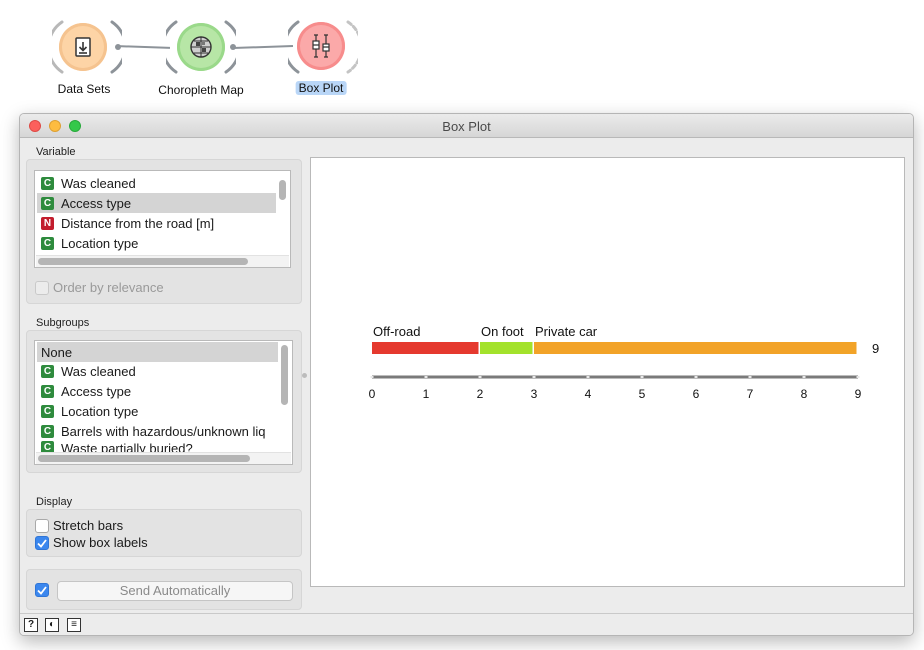 Image resolution: width=924 pixels, height=650 pixels. What do you see at coordinates (52, 625) in the screenshot?
I see `report-icon: ◐` at bounding box center [52, 625].